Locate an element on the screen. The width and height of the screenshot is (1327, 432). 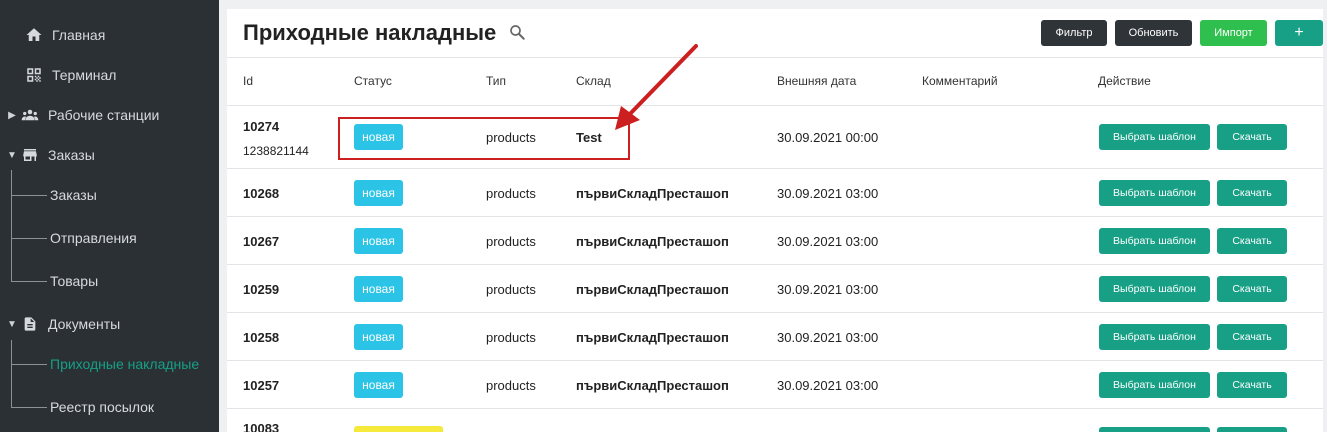
people-icon is located at coordinates (30, 115).